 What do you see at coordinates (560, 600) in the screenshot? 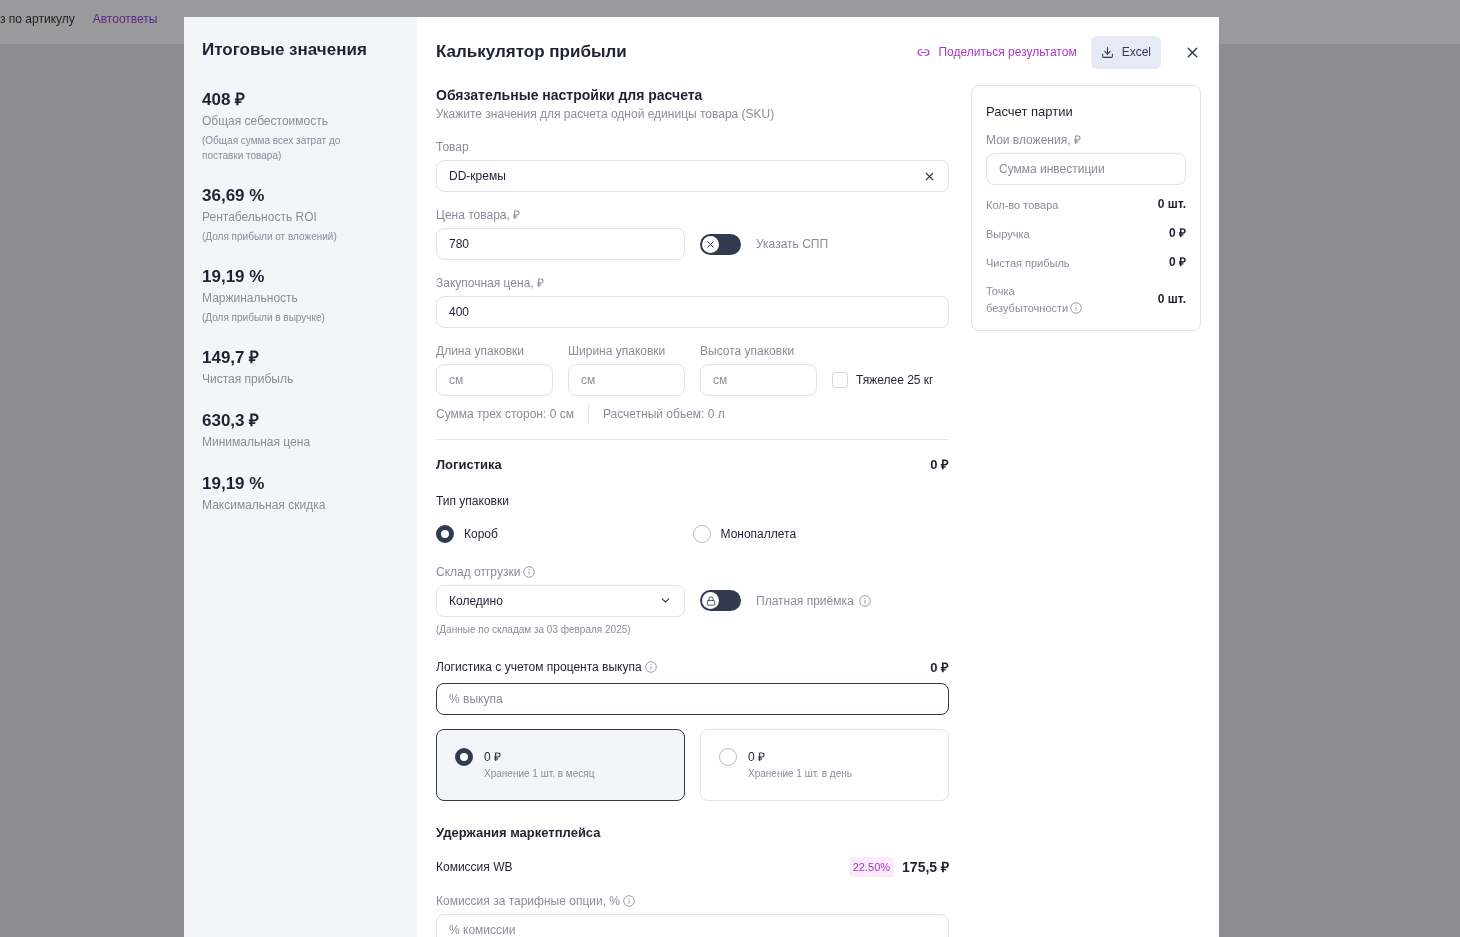
I see `warehouse-dropdown: Коледино` at bounding box center [560, 600].